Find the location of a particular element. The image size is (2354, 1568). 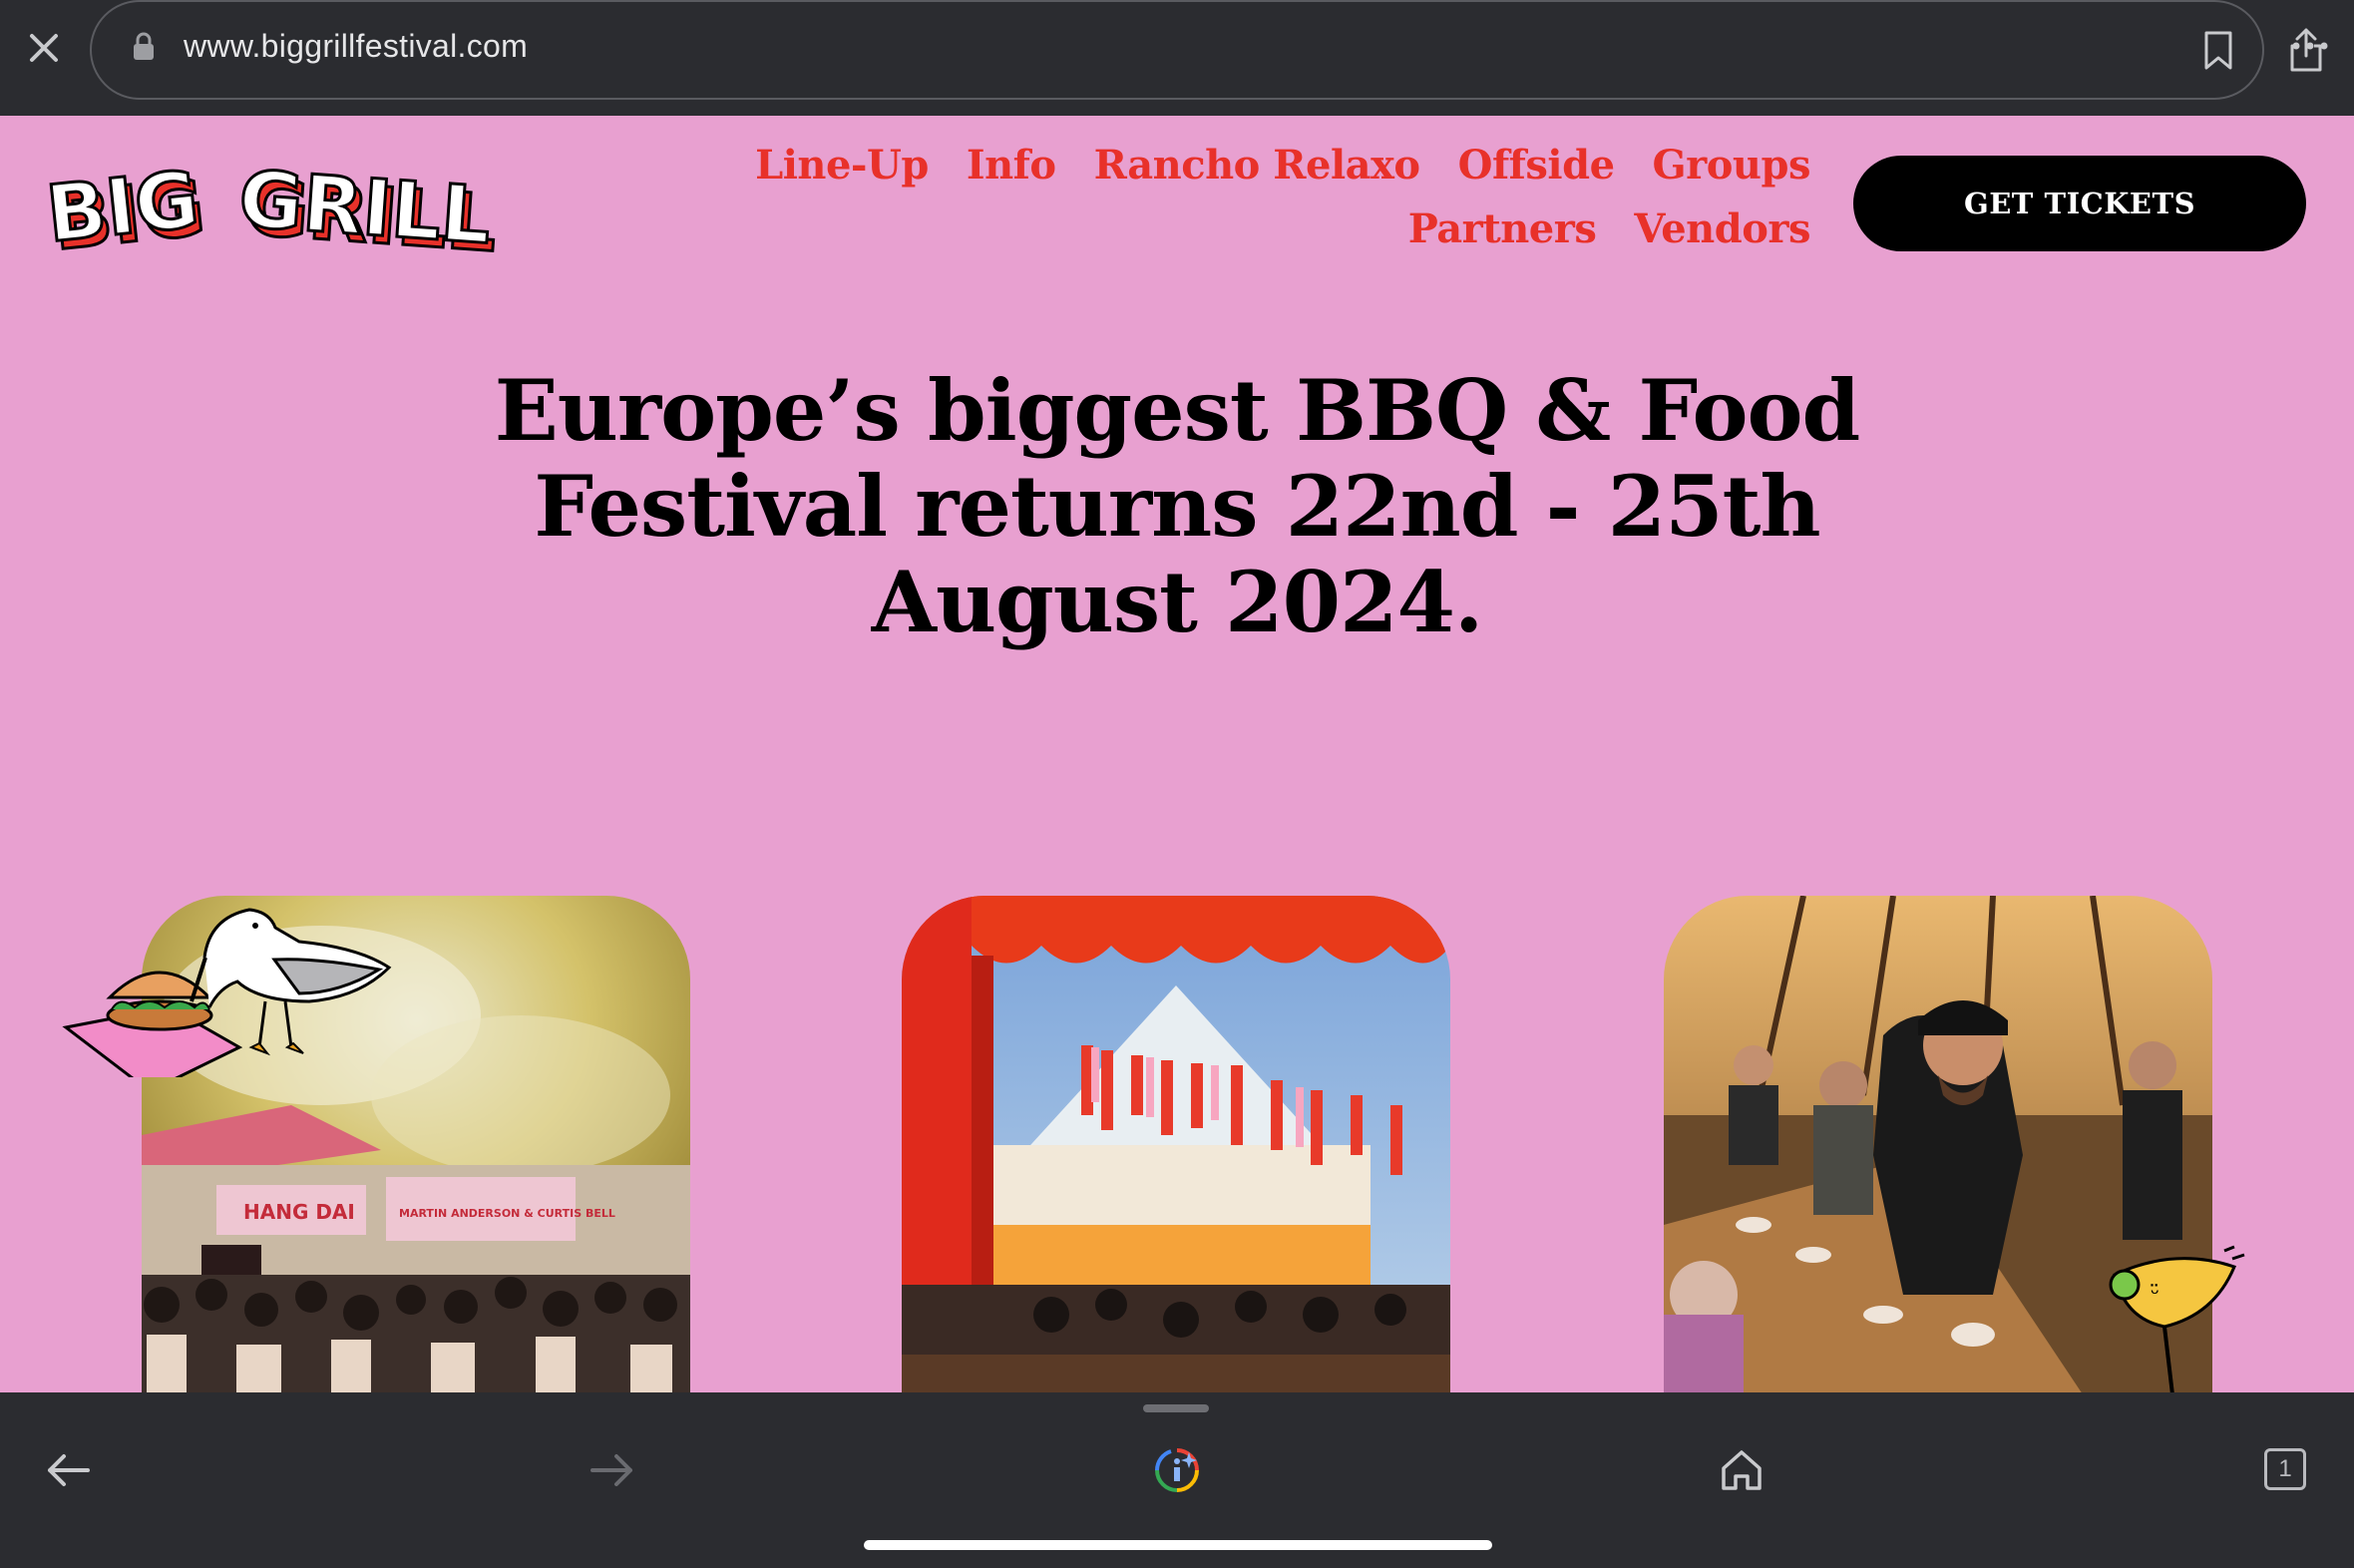

close-icon is located at coordinates (44, 48).